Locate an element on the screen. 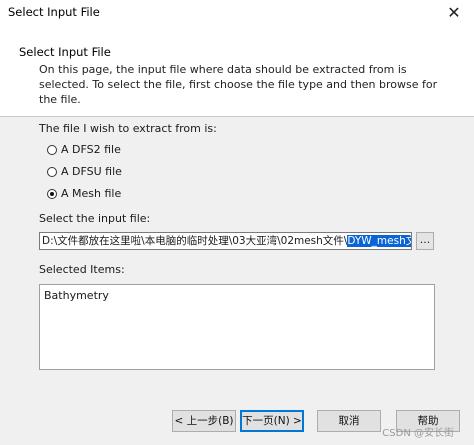 This screenshot has height=445, width=474. cancel-button: 取消 is located at coordinates (349, 421).